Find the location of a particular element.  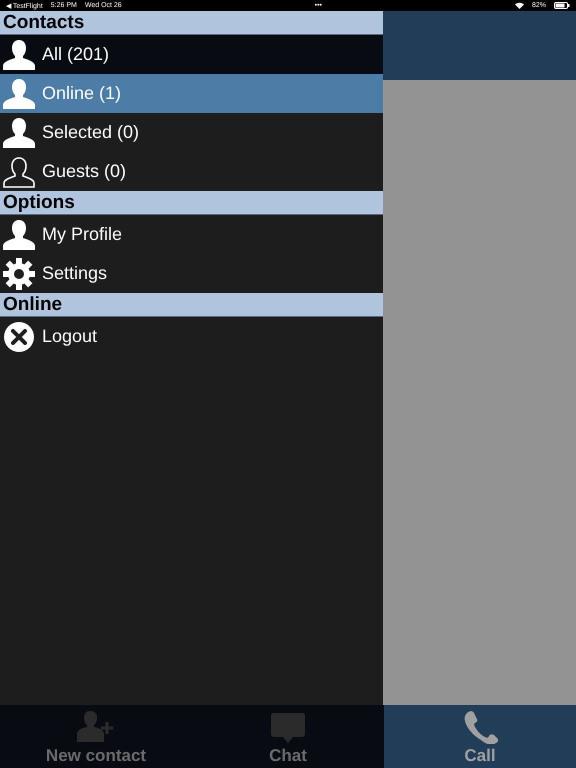

gear-icon is located at coordinates (19, 274).